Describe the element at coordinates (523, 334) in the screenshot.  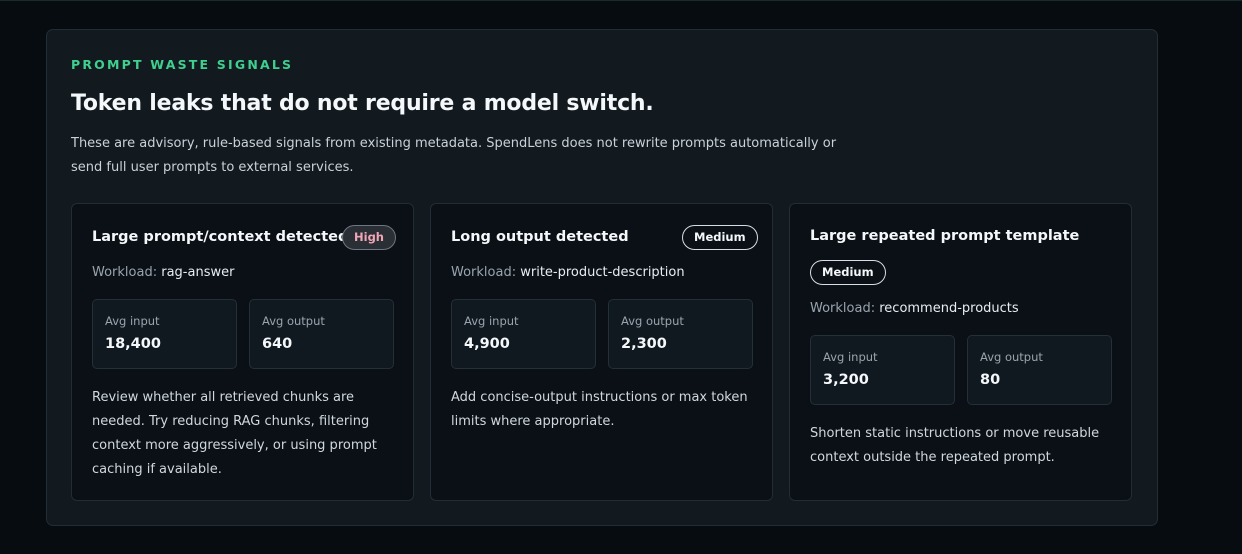
I see `avg-input-stat: Avg input 4,900` at that location.